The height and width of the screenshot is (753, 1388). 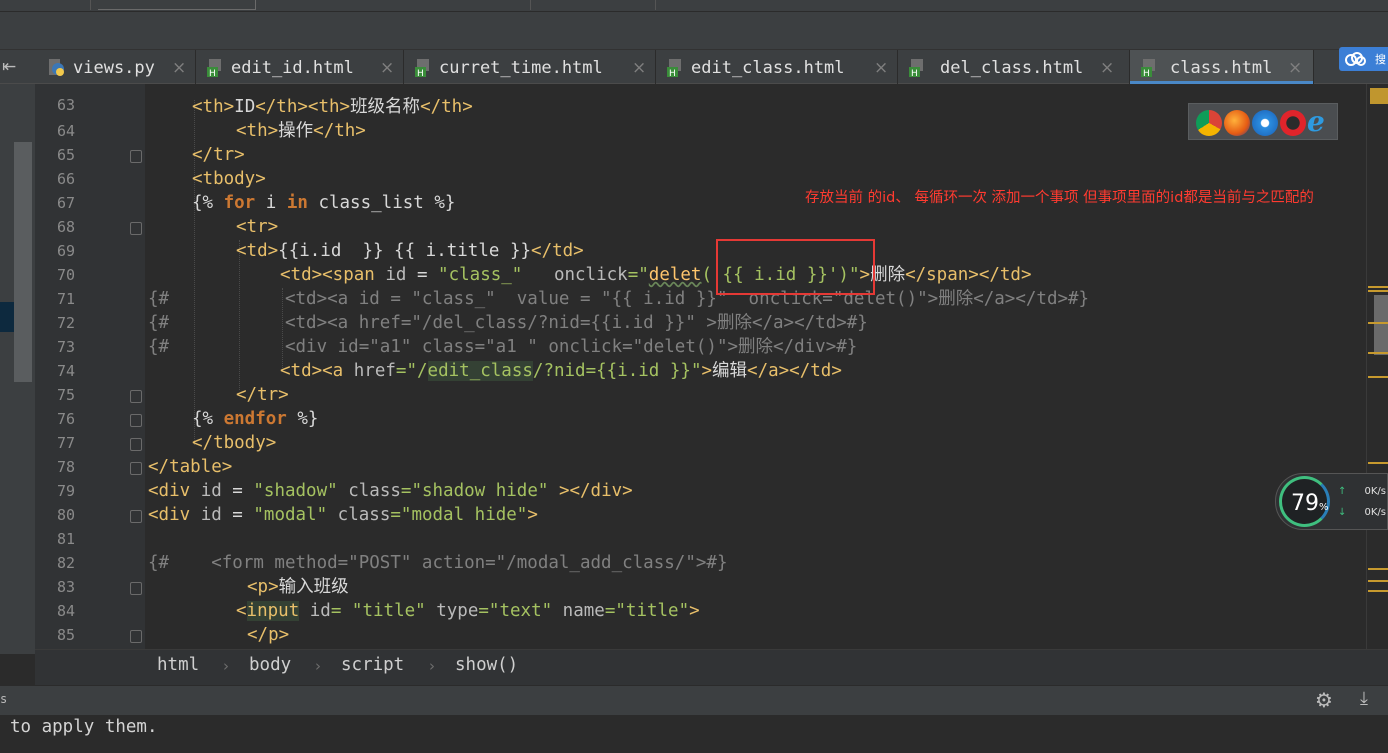 I want to click on highlight-box, so click(x=795, y=267).